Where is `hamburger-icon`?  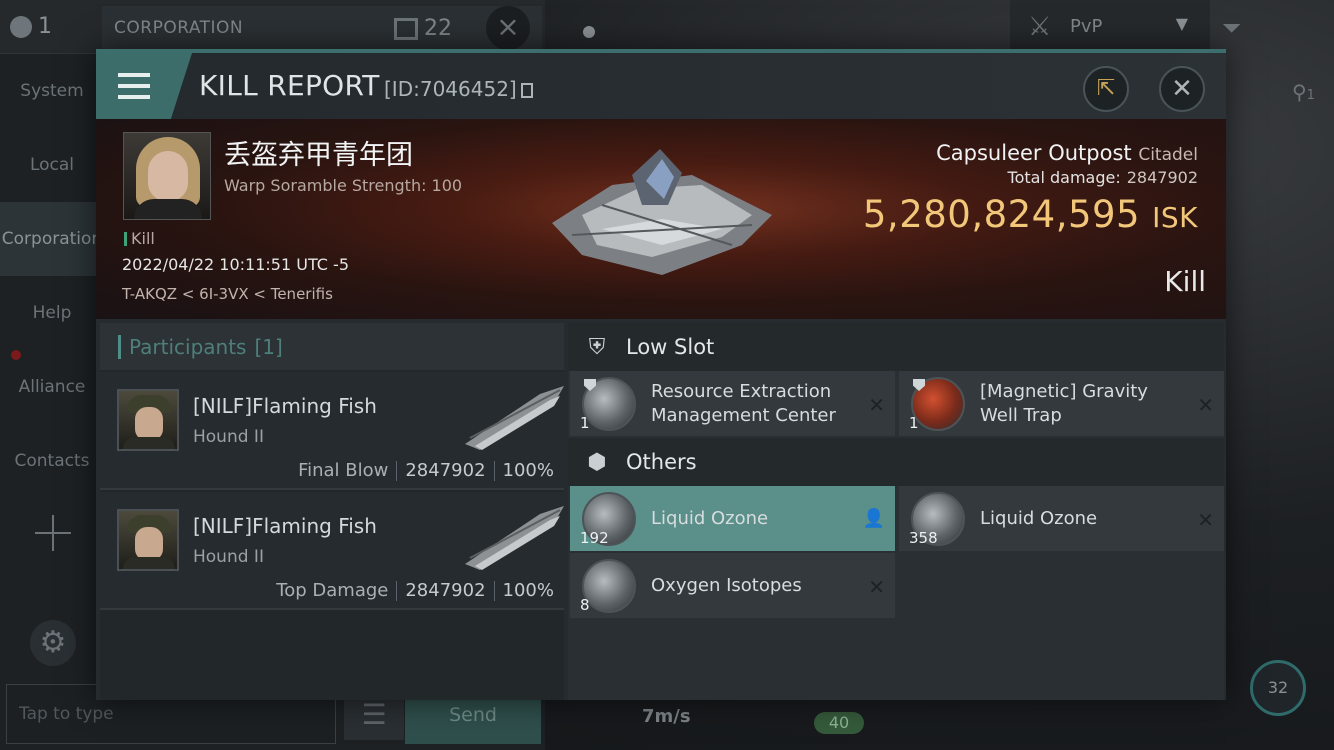 hamburger-icon is located at coordinates (134, 86).